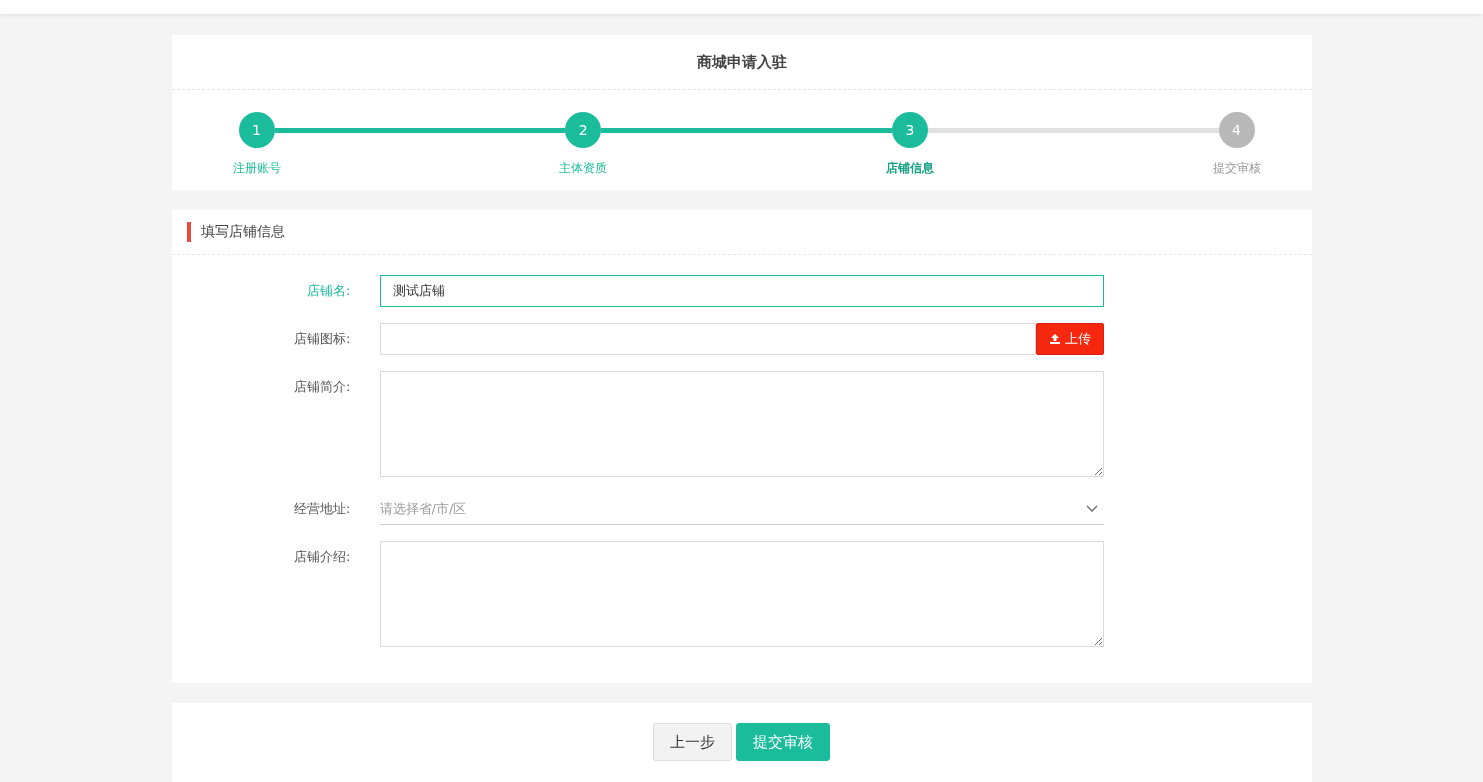 This screenshot has height=782, width=1483. I want to click on step-label: 注册账号, so click(256, 168).